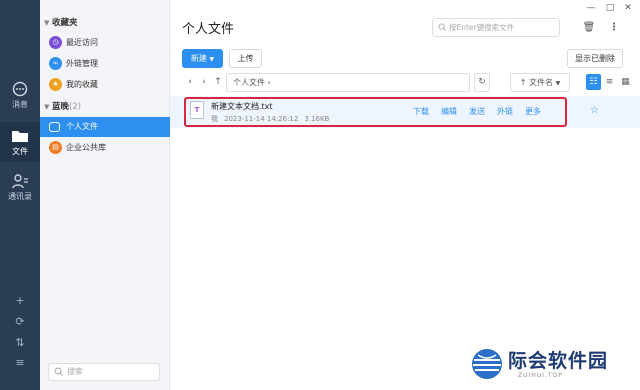  I want to click on group-count: (2), so click(75, 107).